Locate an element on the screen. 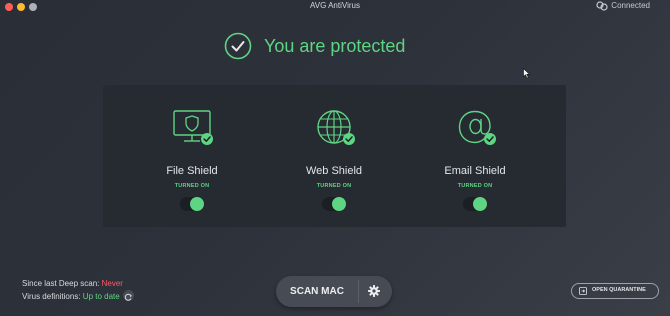 The image size is (670, 316). gear-icon is located at coordinates (374, 291).